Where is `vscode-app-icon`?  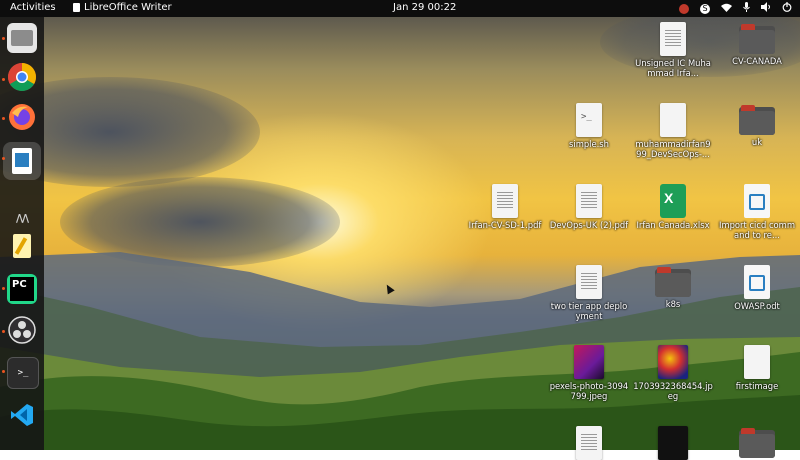 vscode-app-icon is located at coordinates (22, 415).